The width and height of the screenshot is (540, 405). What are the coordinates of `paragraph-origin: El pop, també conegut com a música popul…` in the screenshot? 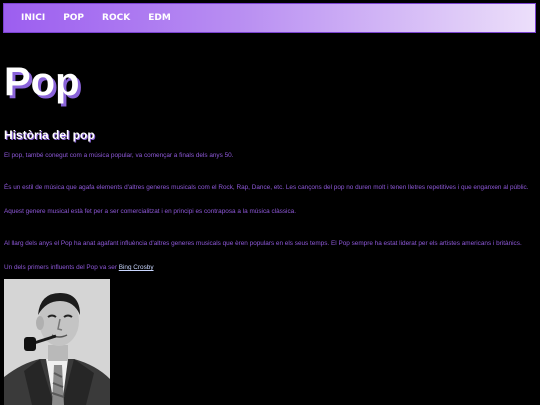 It's located at (119, 155).